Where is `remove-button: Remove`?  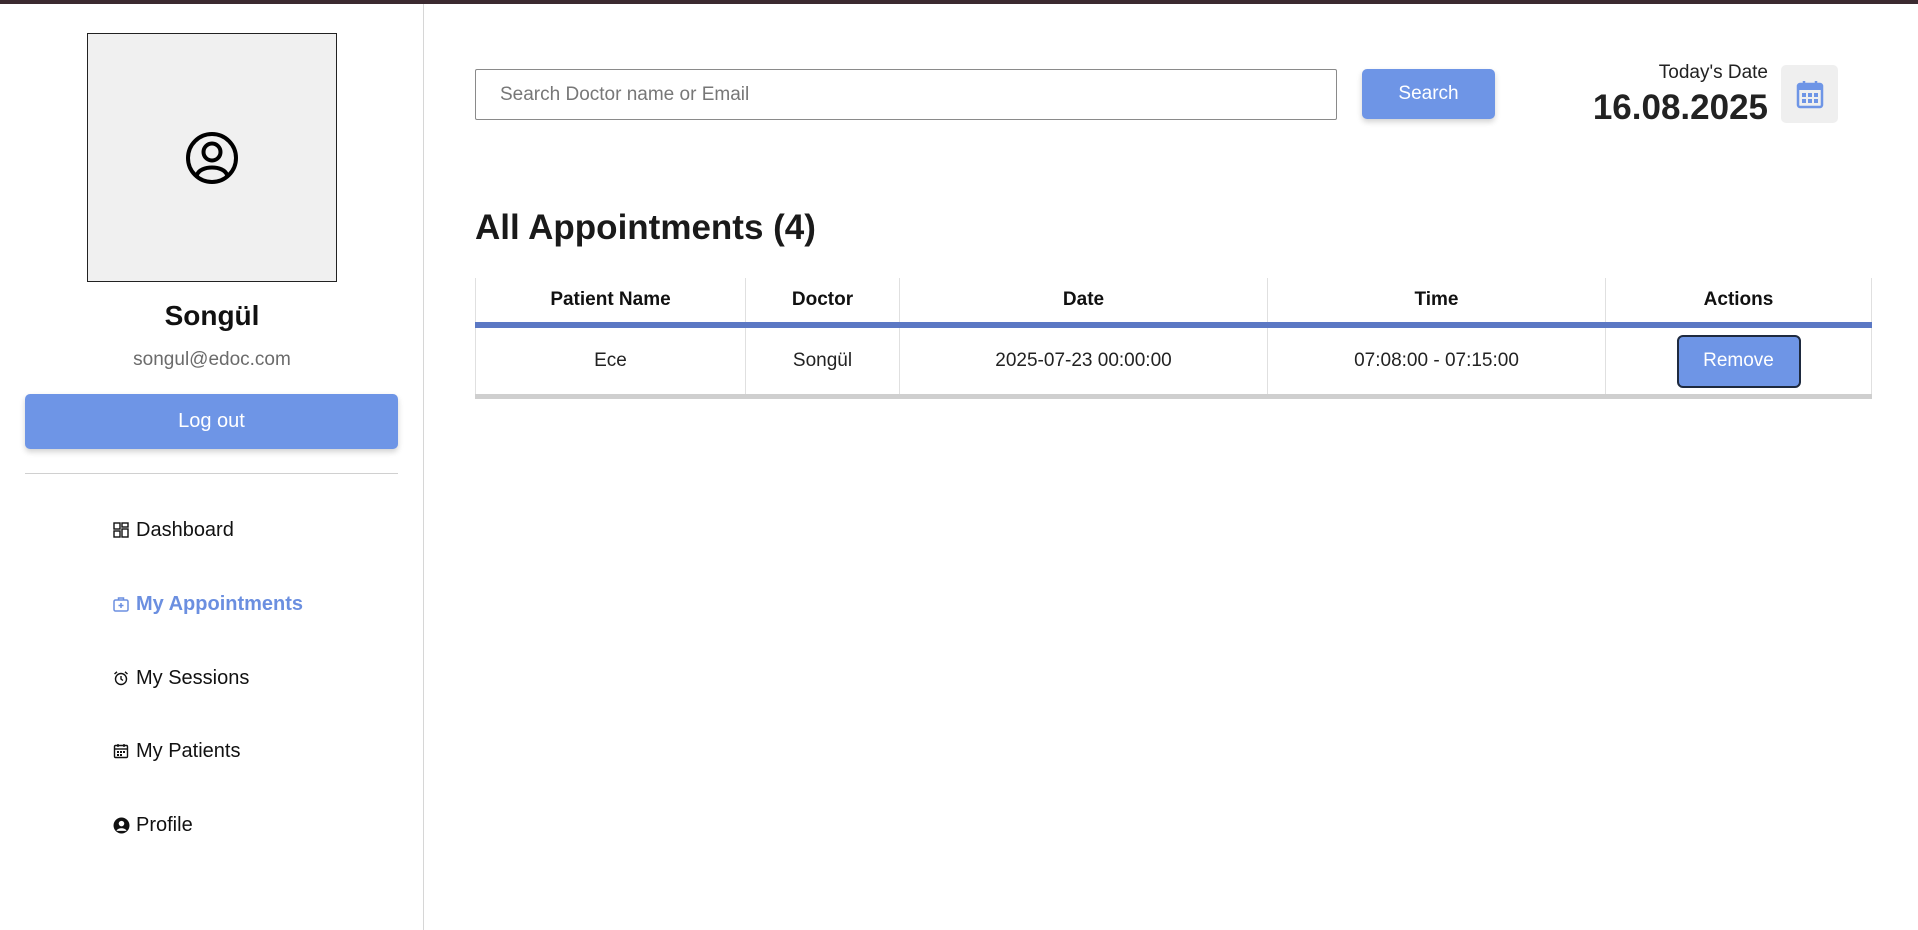 remove-button: Remove is located at coordinates (1738, 361).